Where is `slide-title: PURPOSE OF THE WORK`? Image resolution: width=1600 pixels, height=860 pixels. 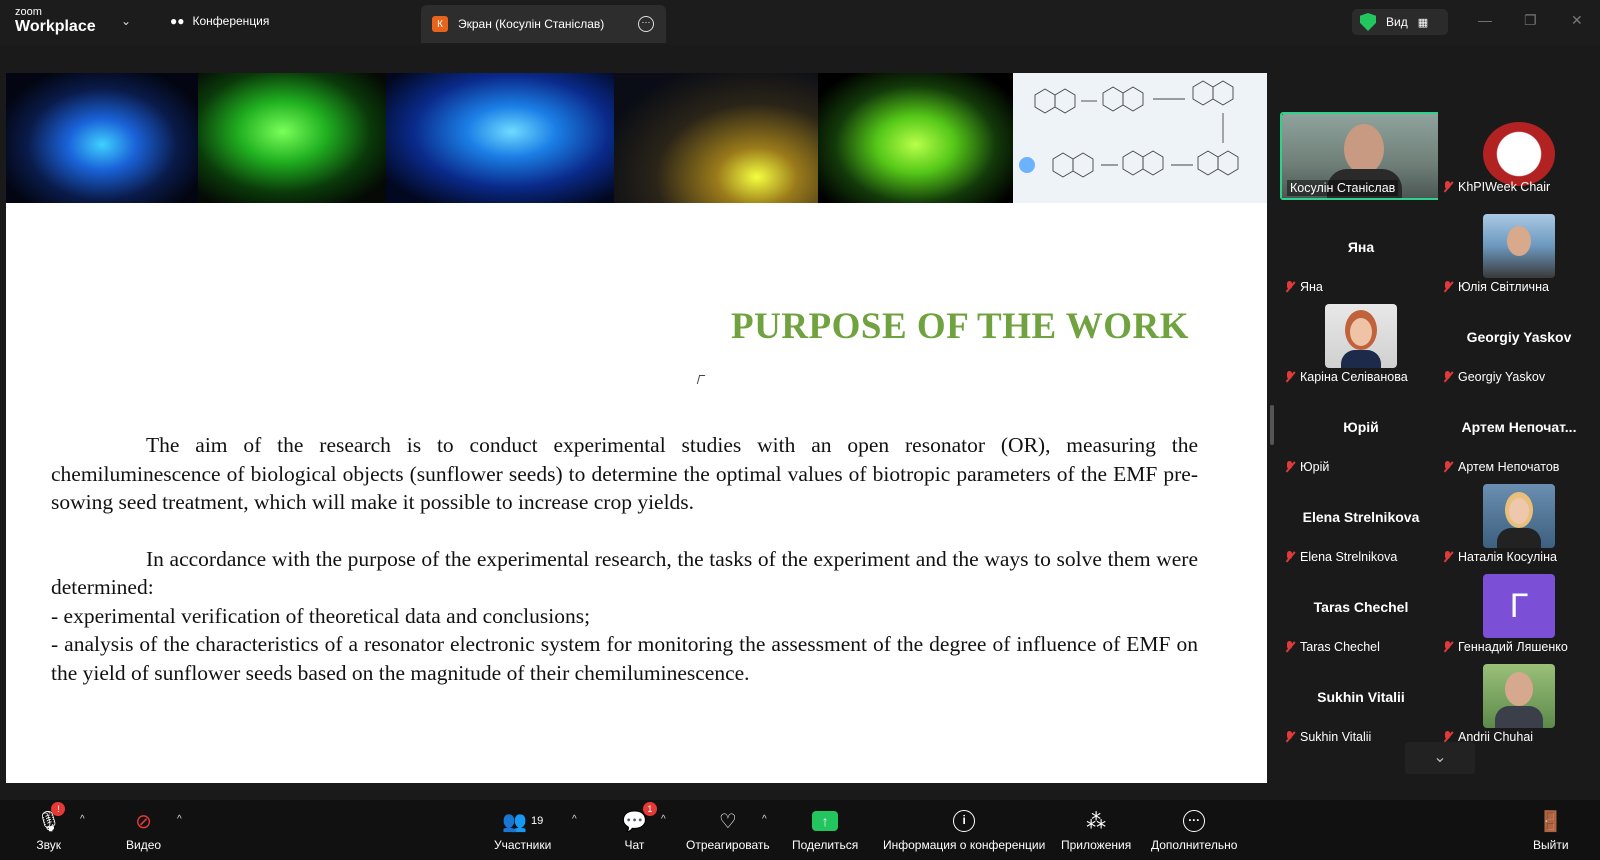 slide-title: PURPOSE OF THE WORK is located at coordinates (960, 326).